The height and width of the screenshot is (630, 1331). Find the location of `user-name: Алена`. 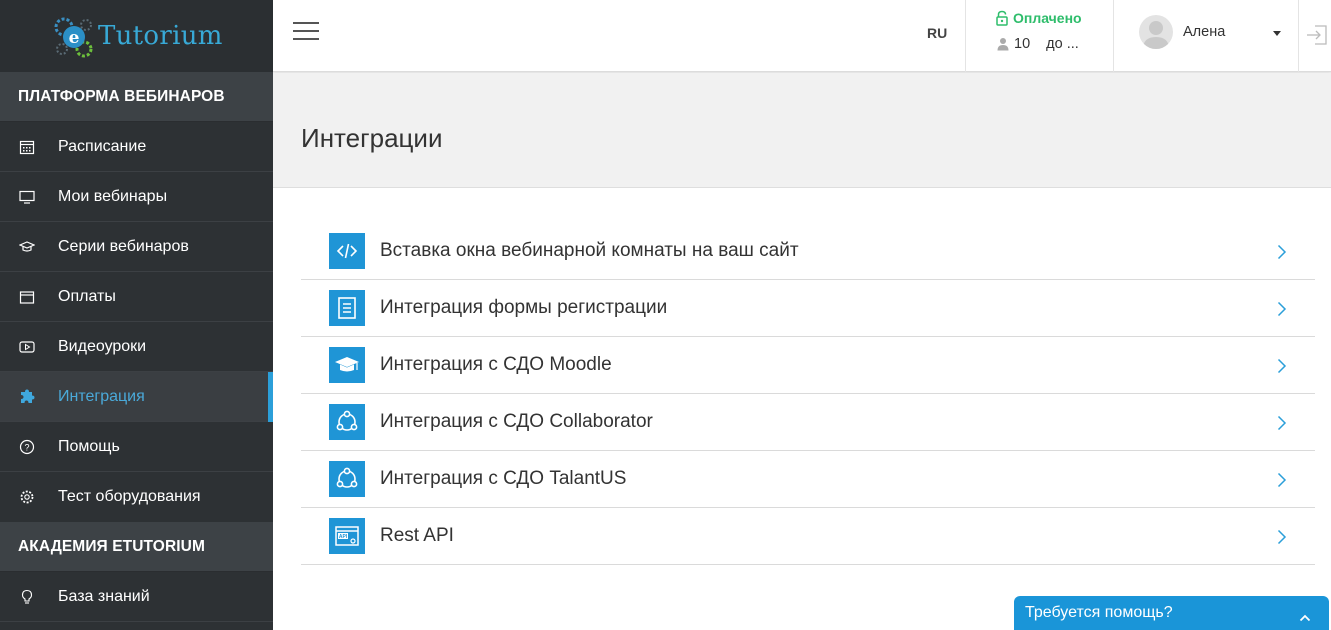

user-name: Алена is located at coordinates (1204, 32).